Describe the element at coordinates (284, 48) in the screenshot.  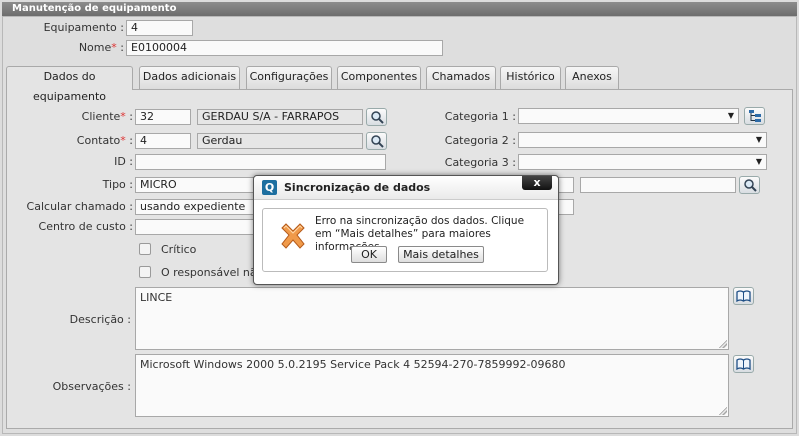
I see `nome-field: E0100004` at that location.